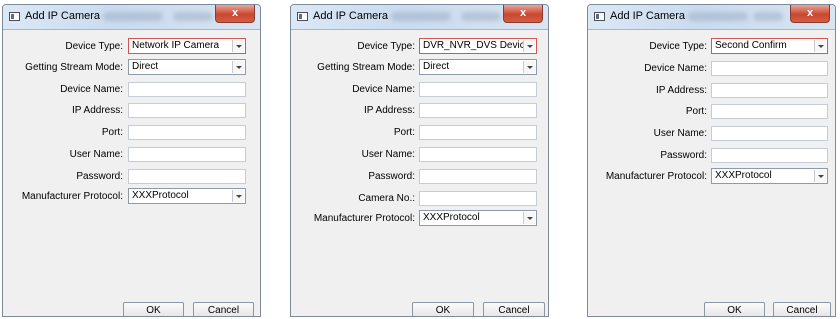 The image size is (840, 319). I want to click on device-type-select: DVR_NVR_DVS Device, so click(478, 46).